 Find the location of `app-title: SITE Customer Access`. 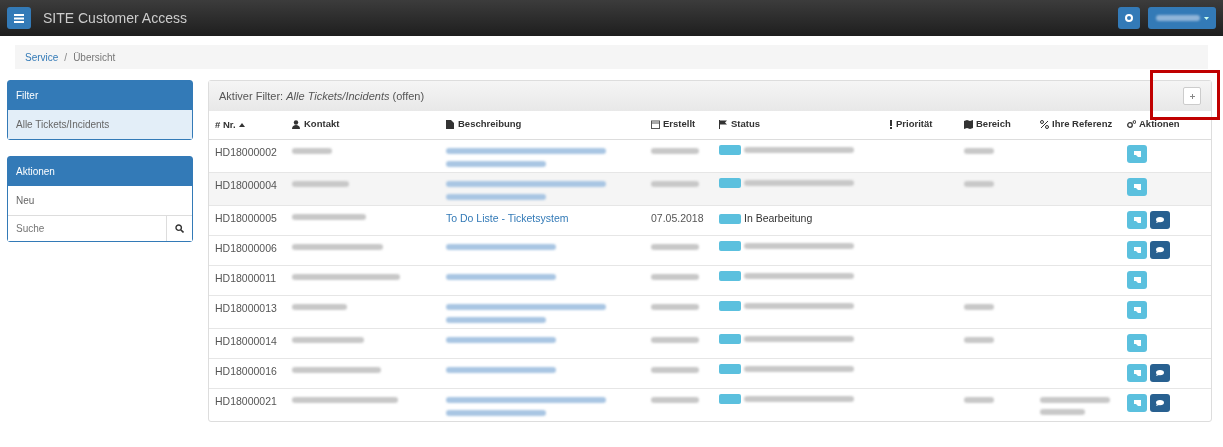

app-title: SITE Customer Access is located at coordinates (115, 18).